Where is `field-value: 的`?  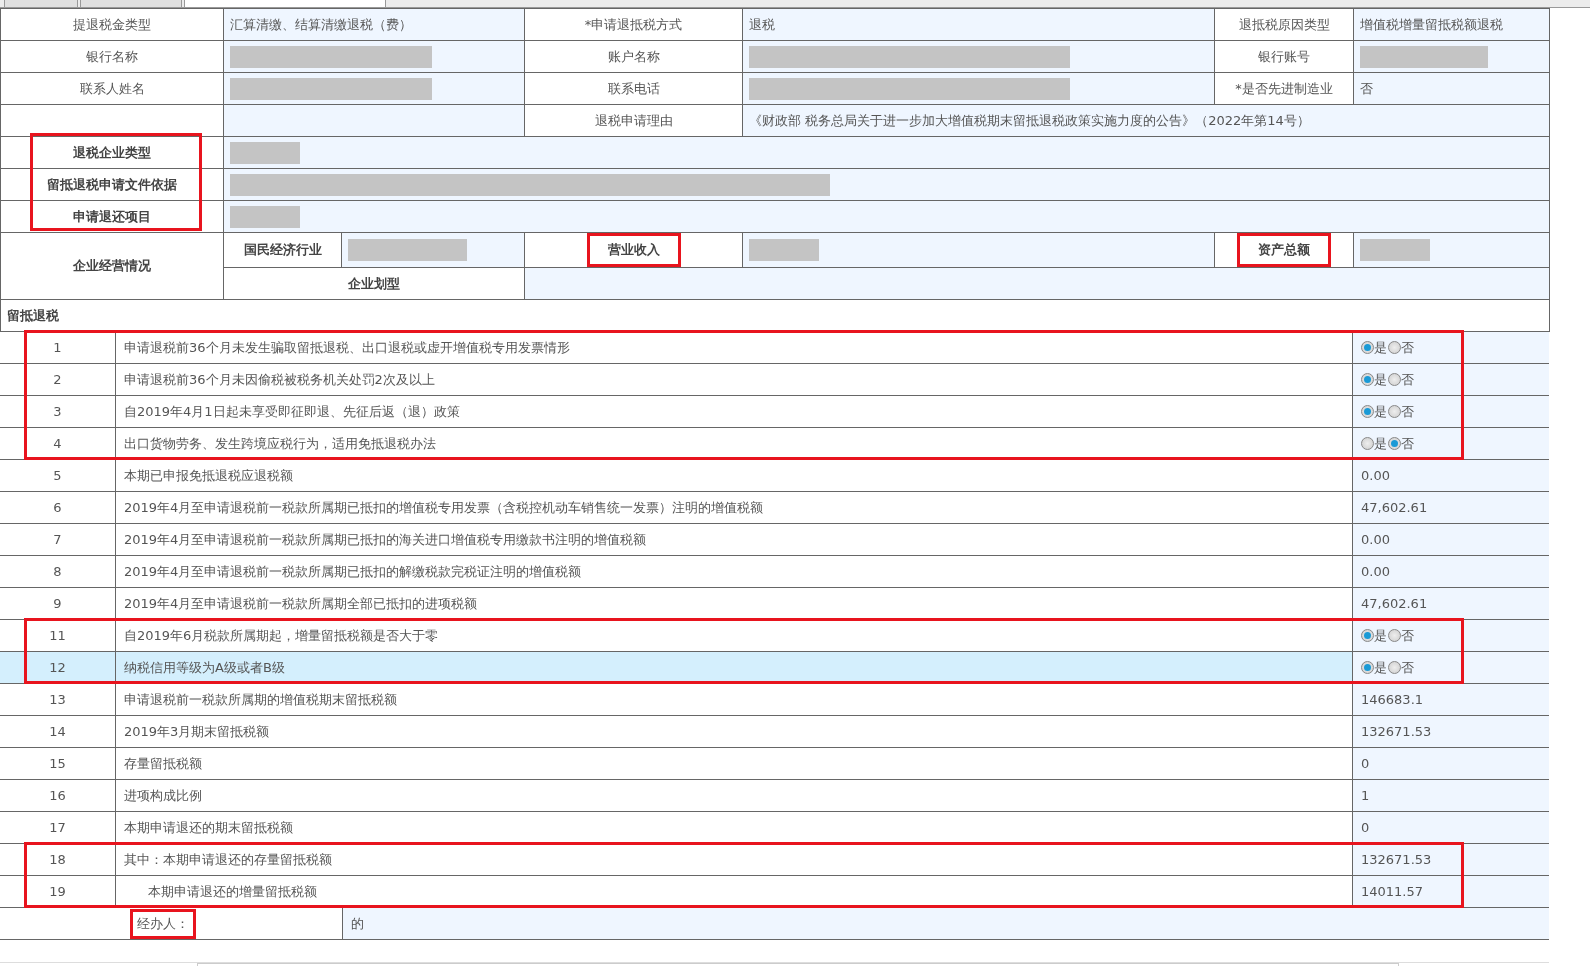 field-value: 的 is located at coordinates (357, 923).